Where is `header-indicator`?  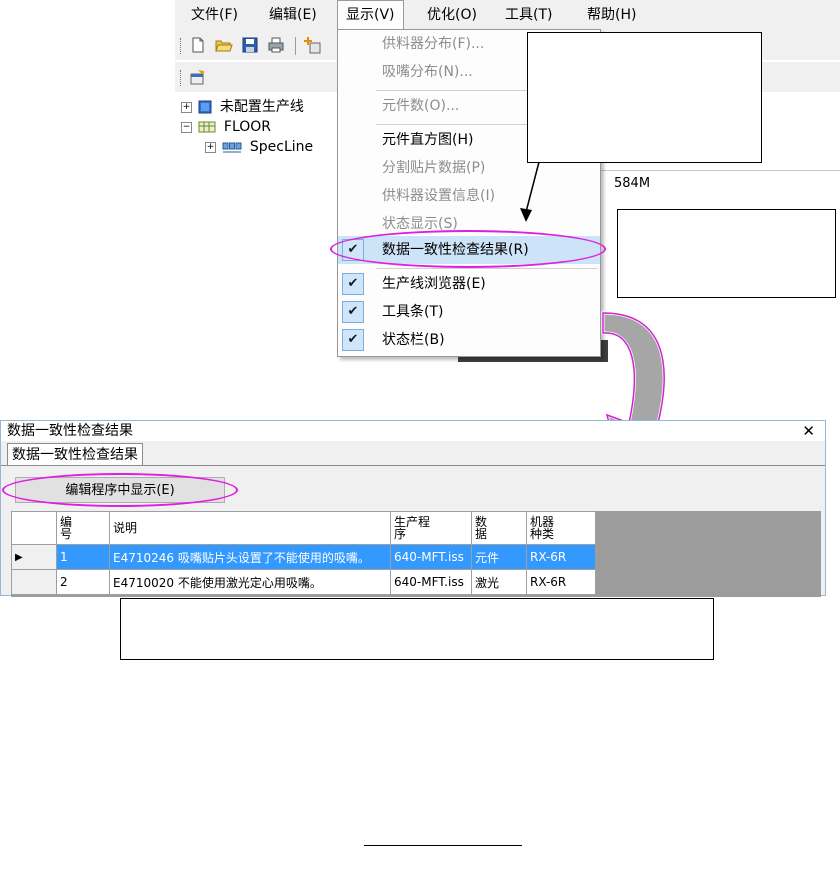
header-indicator is located at coordinates (34, 528).